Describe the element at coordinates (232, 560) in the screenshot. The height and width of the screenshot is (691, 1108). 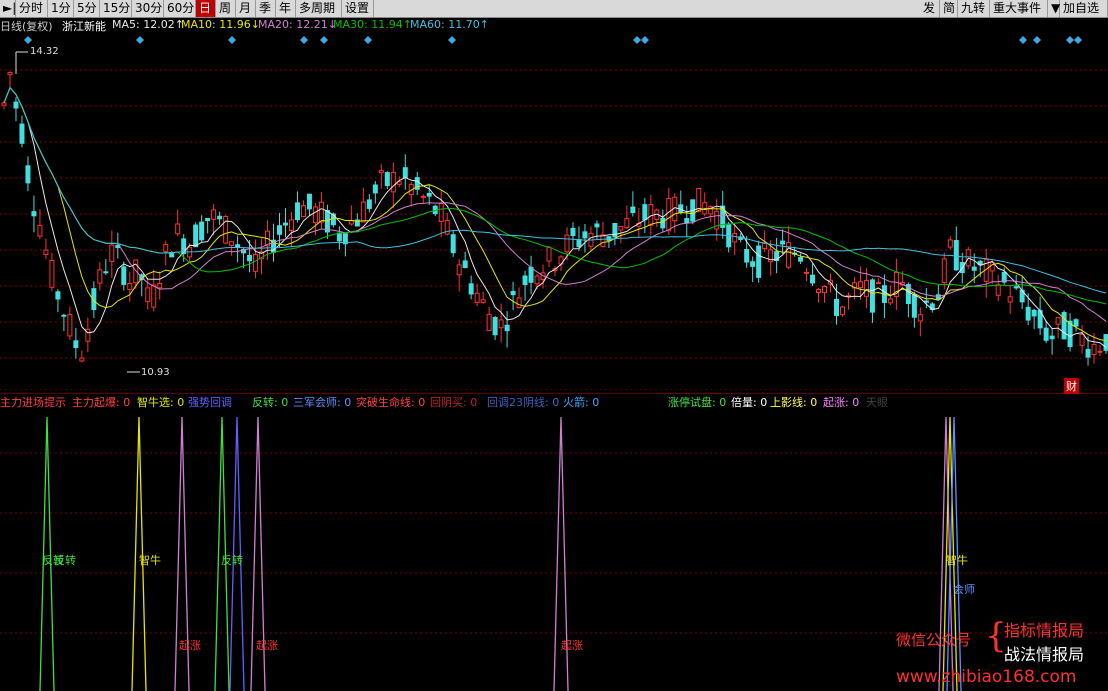
I see `signal-fanzhuan-2: 反转` at that location.